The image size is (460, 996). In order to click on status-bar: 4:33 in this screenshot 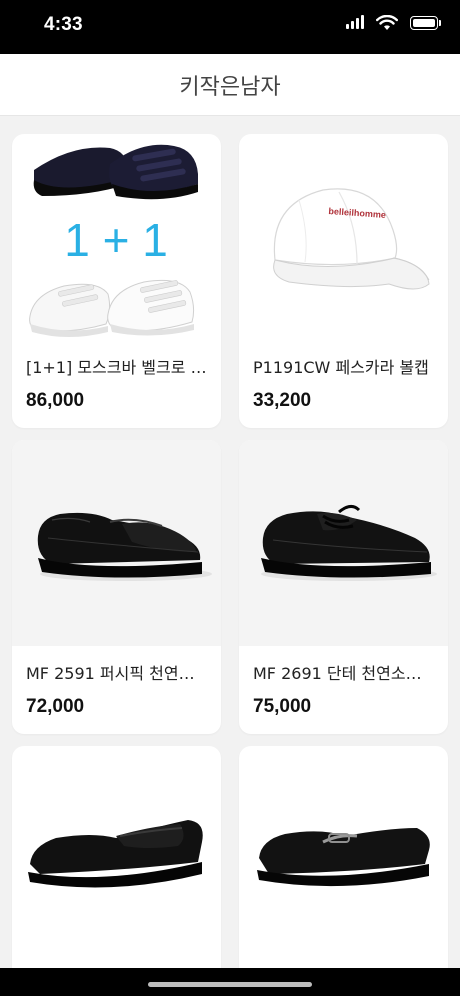, I will do `click(230, 27)`.